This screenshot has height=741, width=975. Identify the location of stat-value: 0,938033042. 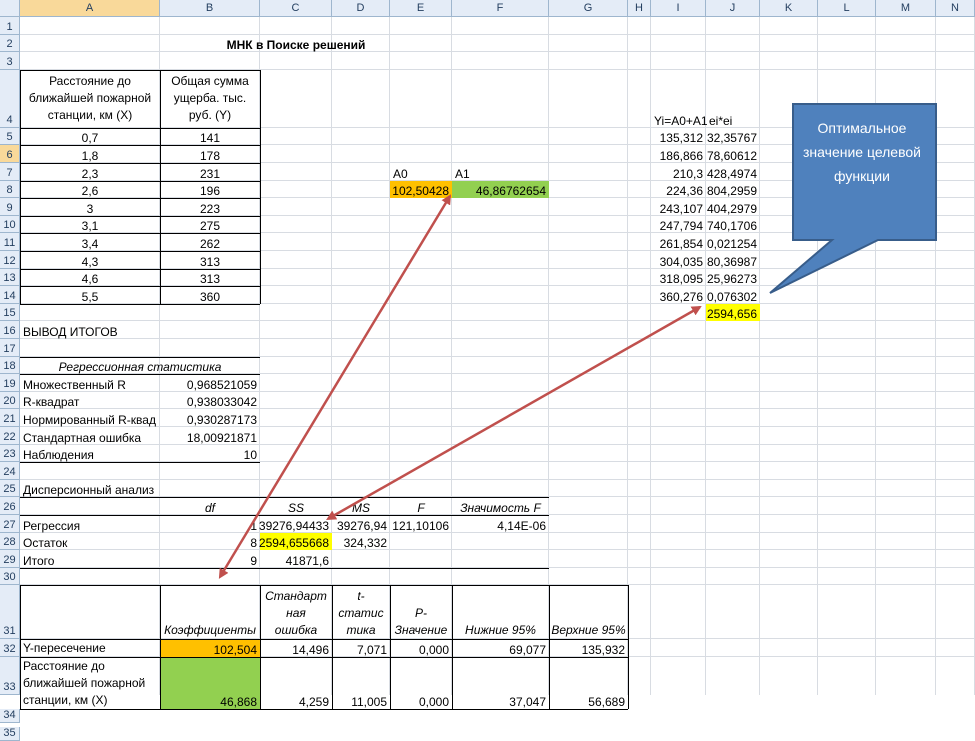
(210, 401).